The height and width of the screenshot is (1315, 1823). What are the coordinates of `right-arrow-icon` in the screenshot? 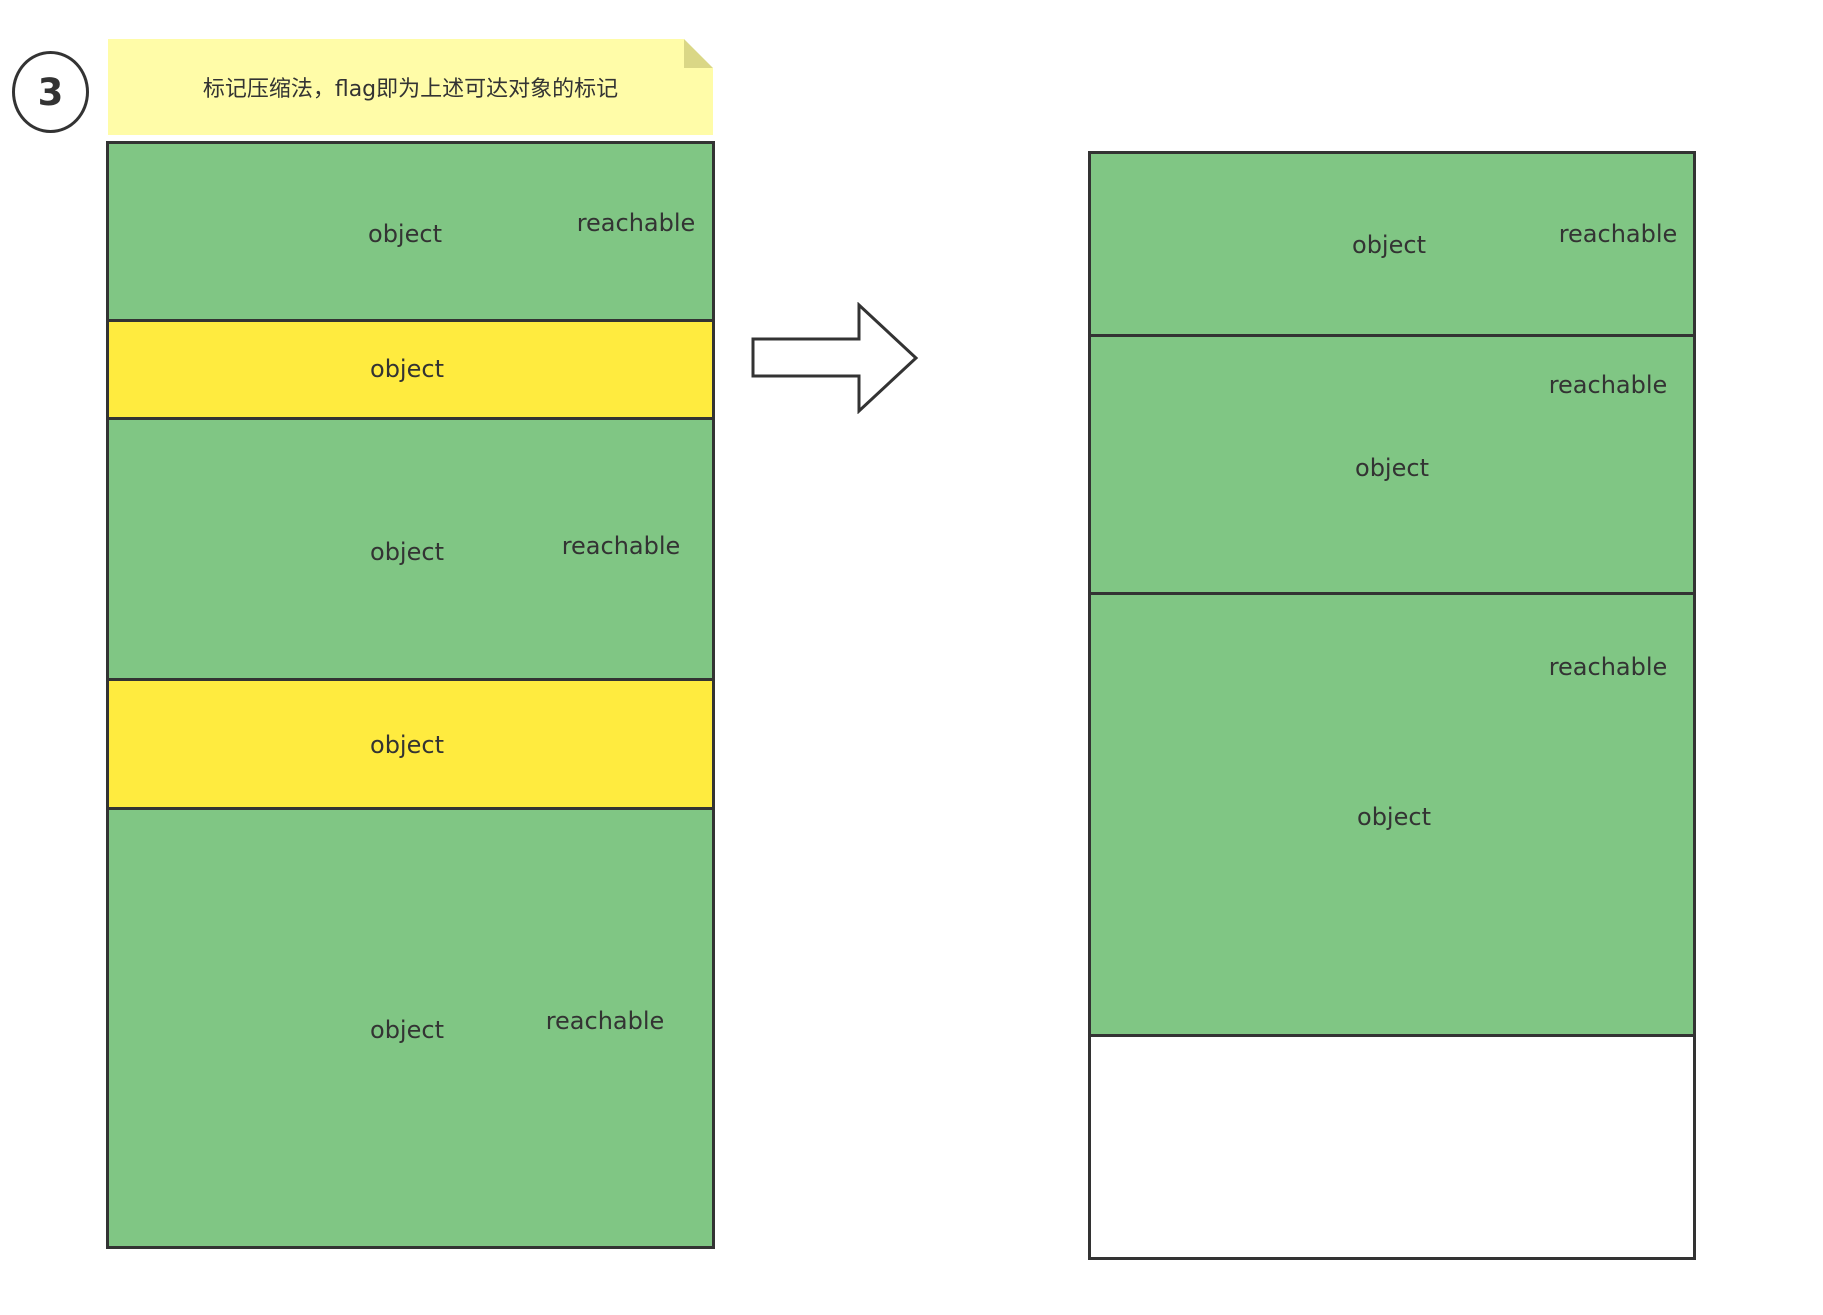 It's located at (835, 358).